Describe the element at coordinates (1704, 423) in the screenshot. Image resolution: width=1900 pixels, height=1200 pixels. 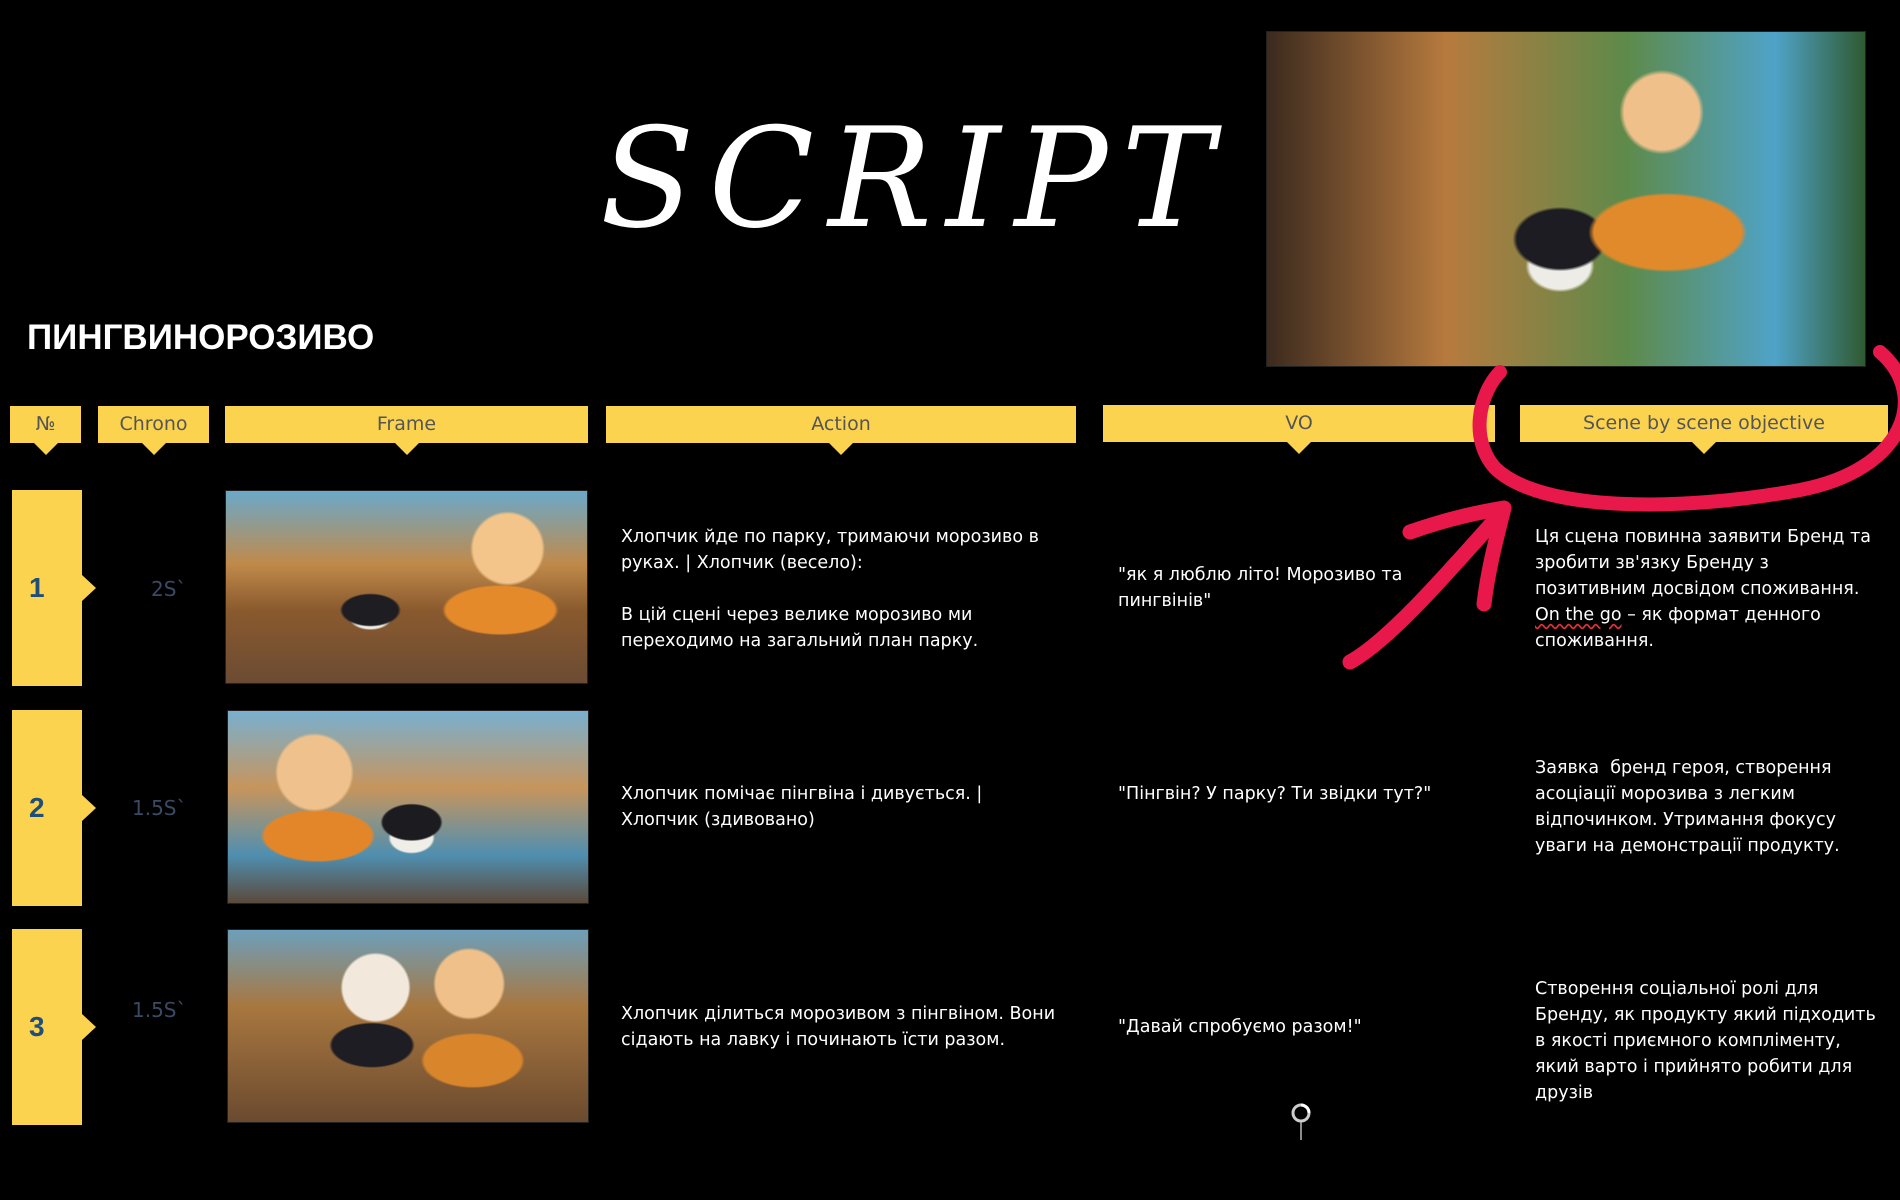
I see `header-objective: Scene by scene objective` at that location.